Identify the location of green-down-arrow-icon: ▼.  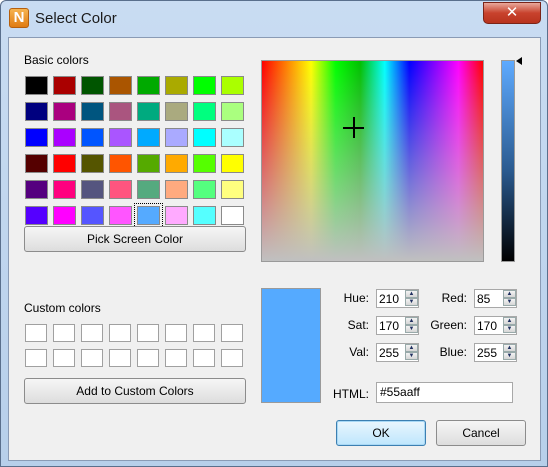
(509, 329).